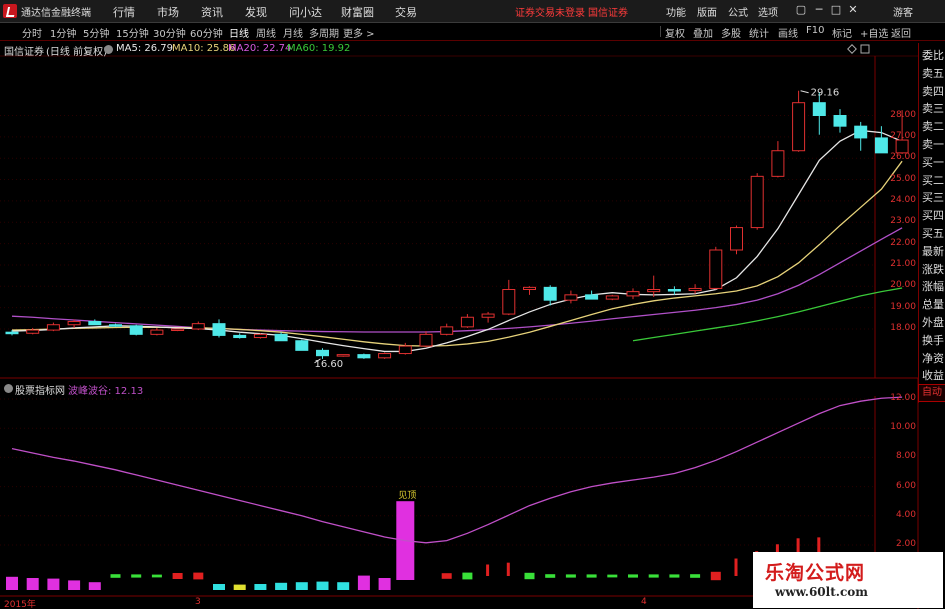  What do you see at coordinates (933, 286) in the screenshot?
I see `quote-tab-13: 涨幅` at bounding box center [933, 286].